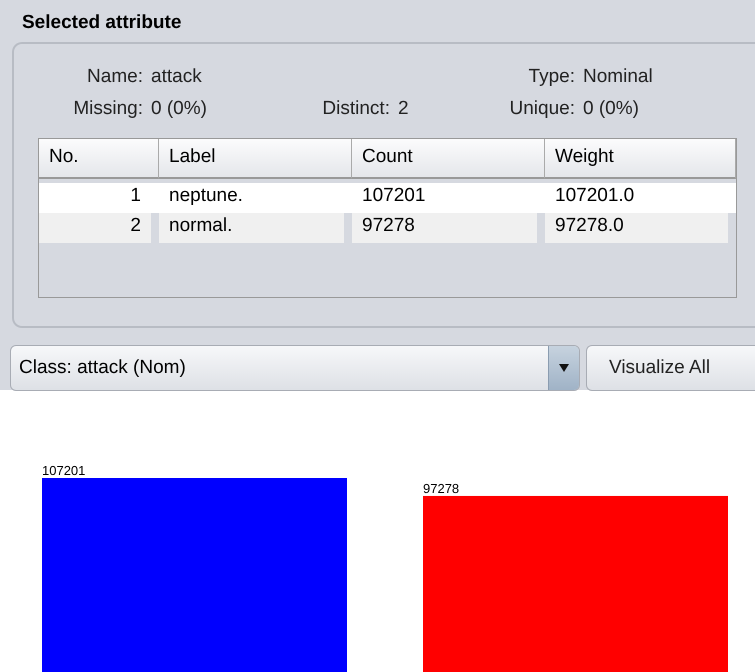 This screenshot has height=672, width=755. I want to click on stat-label: Type:, so click(552, 77).